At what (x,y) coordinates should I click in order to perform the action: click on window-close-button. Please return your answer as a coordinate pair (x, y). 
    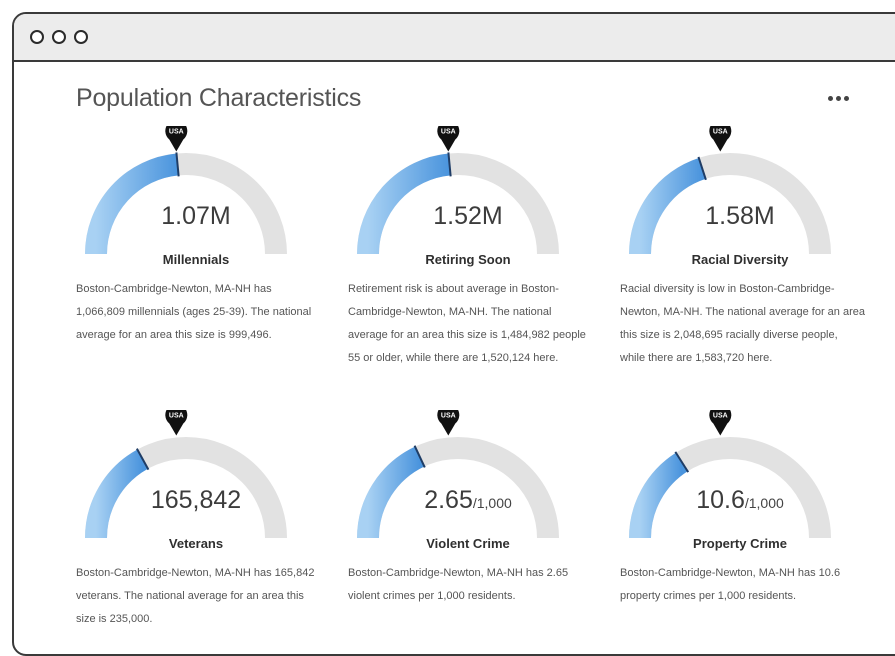
    Looking at the image, I should click on (37, 37).